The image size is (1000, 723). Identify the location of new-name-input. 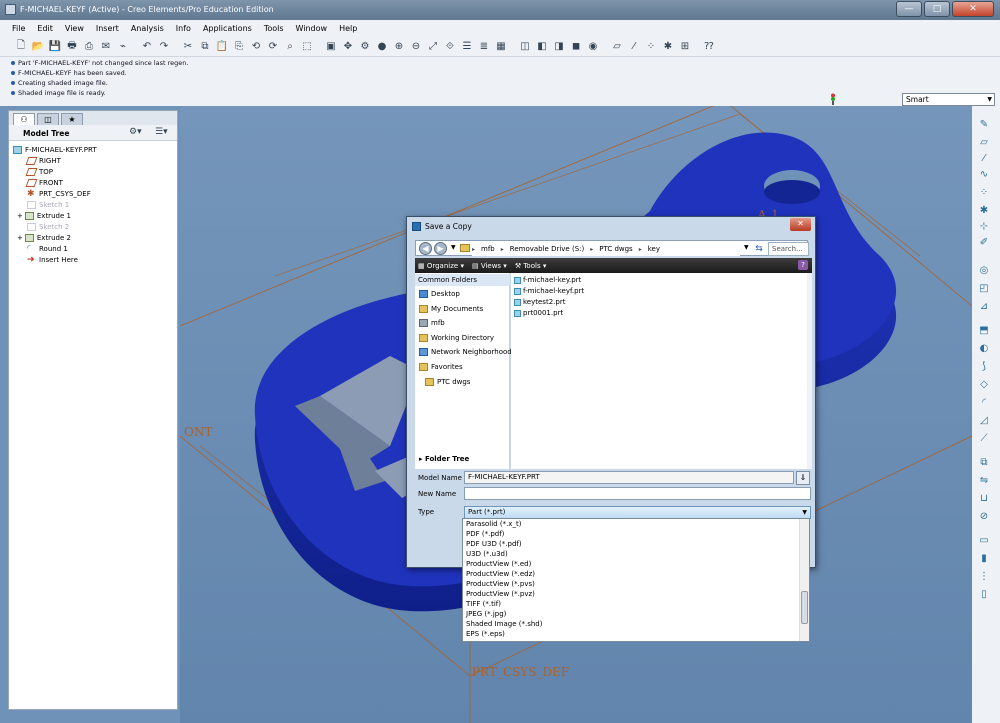
(637, 493).